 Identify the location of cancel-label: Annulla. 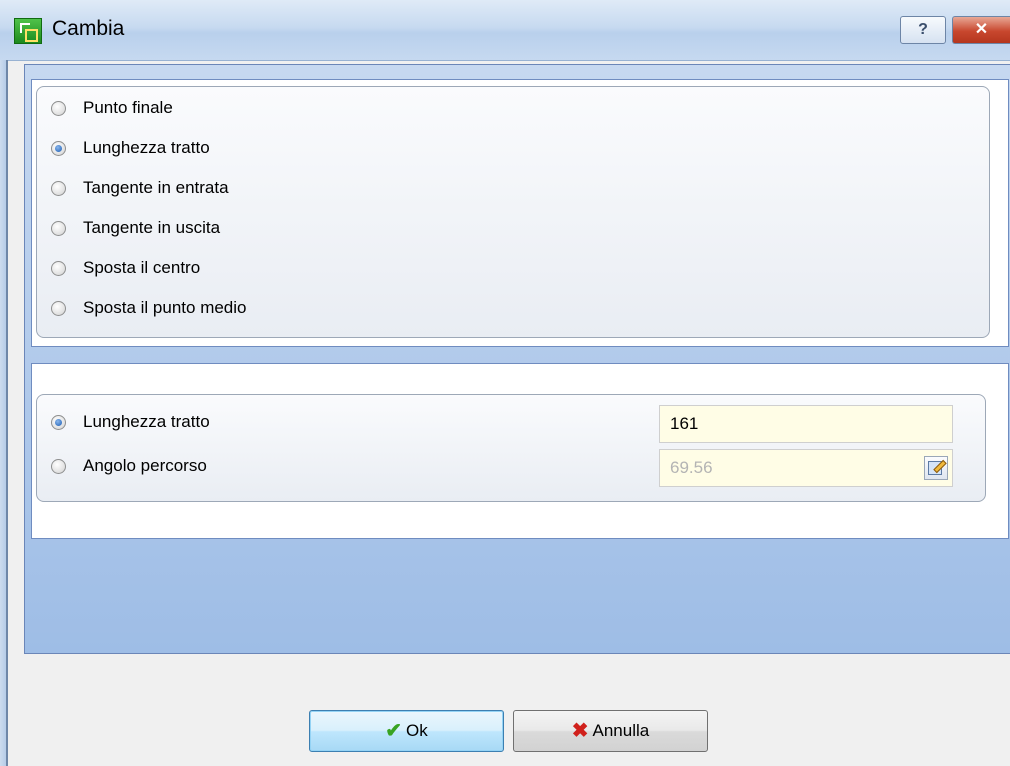
(621, 730).